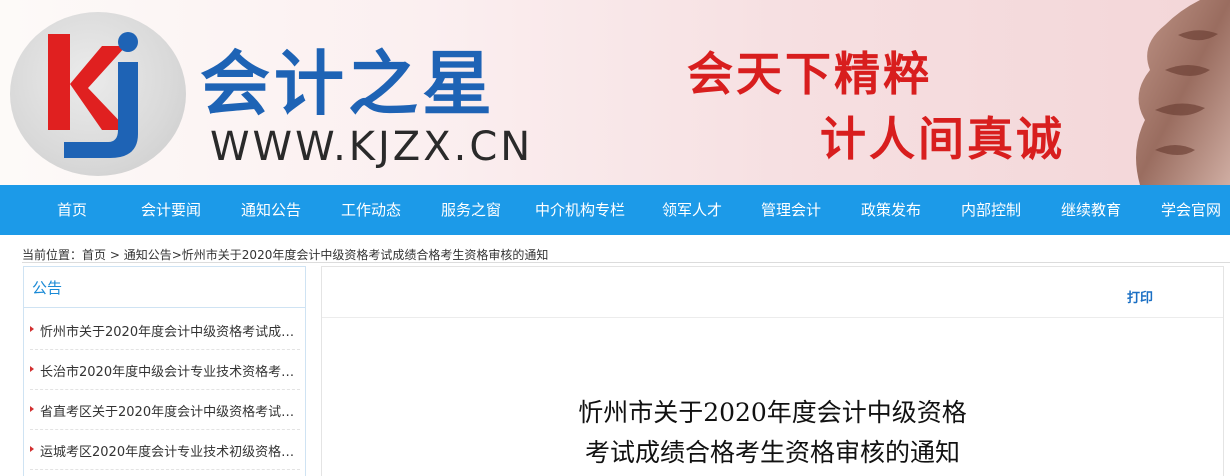  I want to click on breadcrumb-current: 忻州市关于2020年度会计中级资格考试成绩合格考生资格审核的通知, so click(365, 255).